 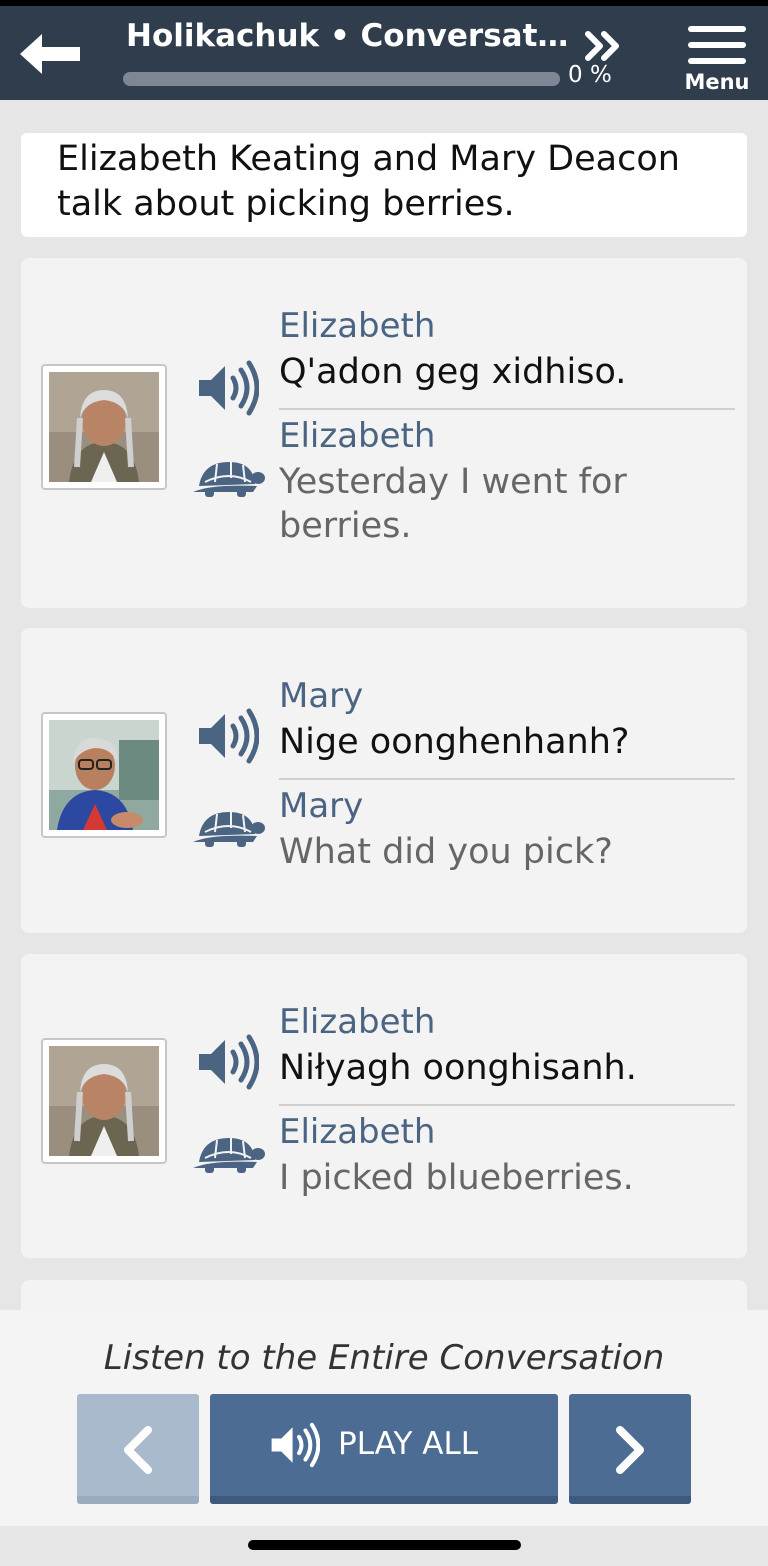 What do you see at coordinates (384, 1295) in the screenshot?
I see `conversation-line-card` at bounding box center [384, 1295].